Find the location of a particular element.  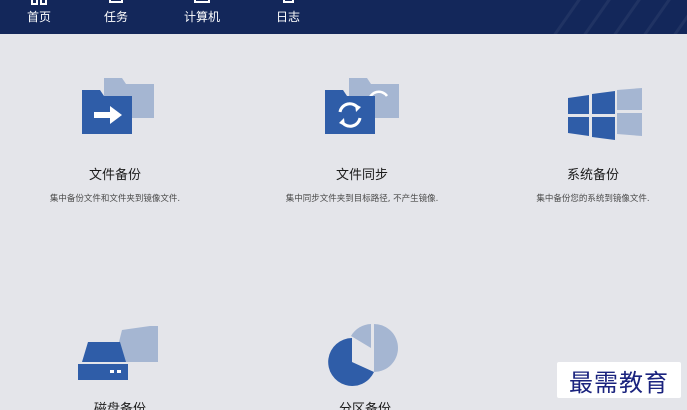

nav-item-computer: 计算机 is located at coordinates (202, 17).